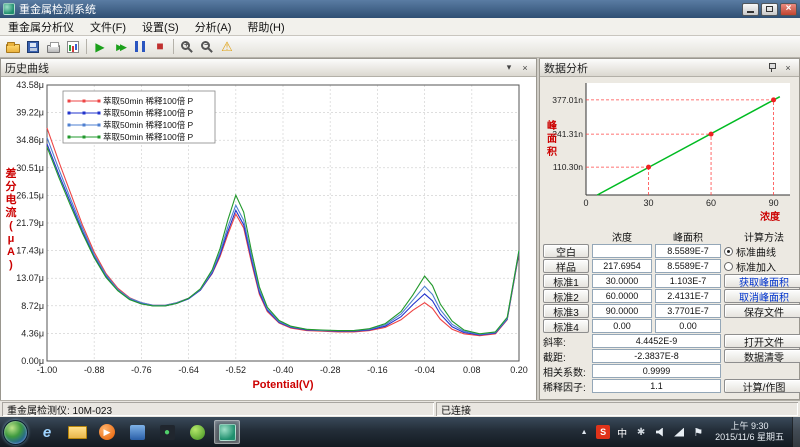  Describe the element at coordinates (764, 238) in the screenshot. I see `method-col-header: 计算方法` at that location.